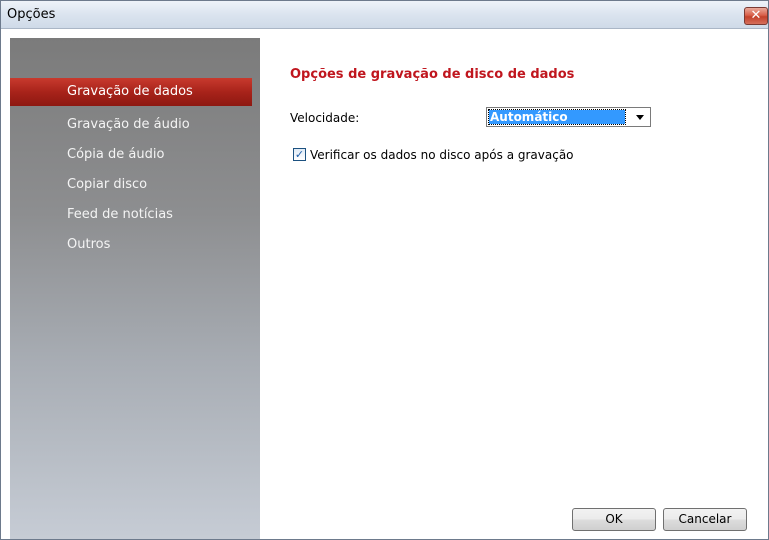 Image resolution: width=769 pixels, height=540 pixels. What do you see at coordinates (89, 244) in the screenshot?
I see `sidebar-item-label: Outros` at bounding box center [89, 244].